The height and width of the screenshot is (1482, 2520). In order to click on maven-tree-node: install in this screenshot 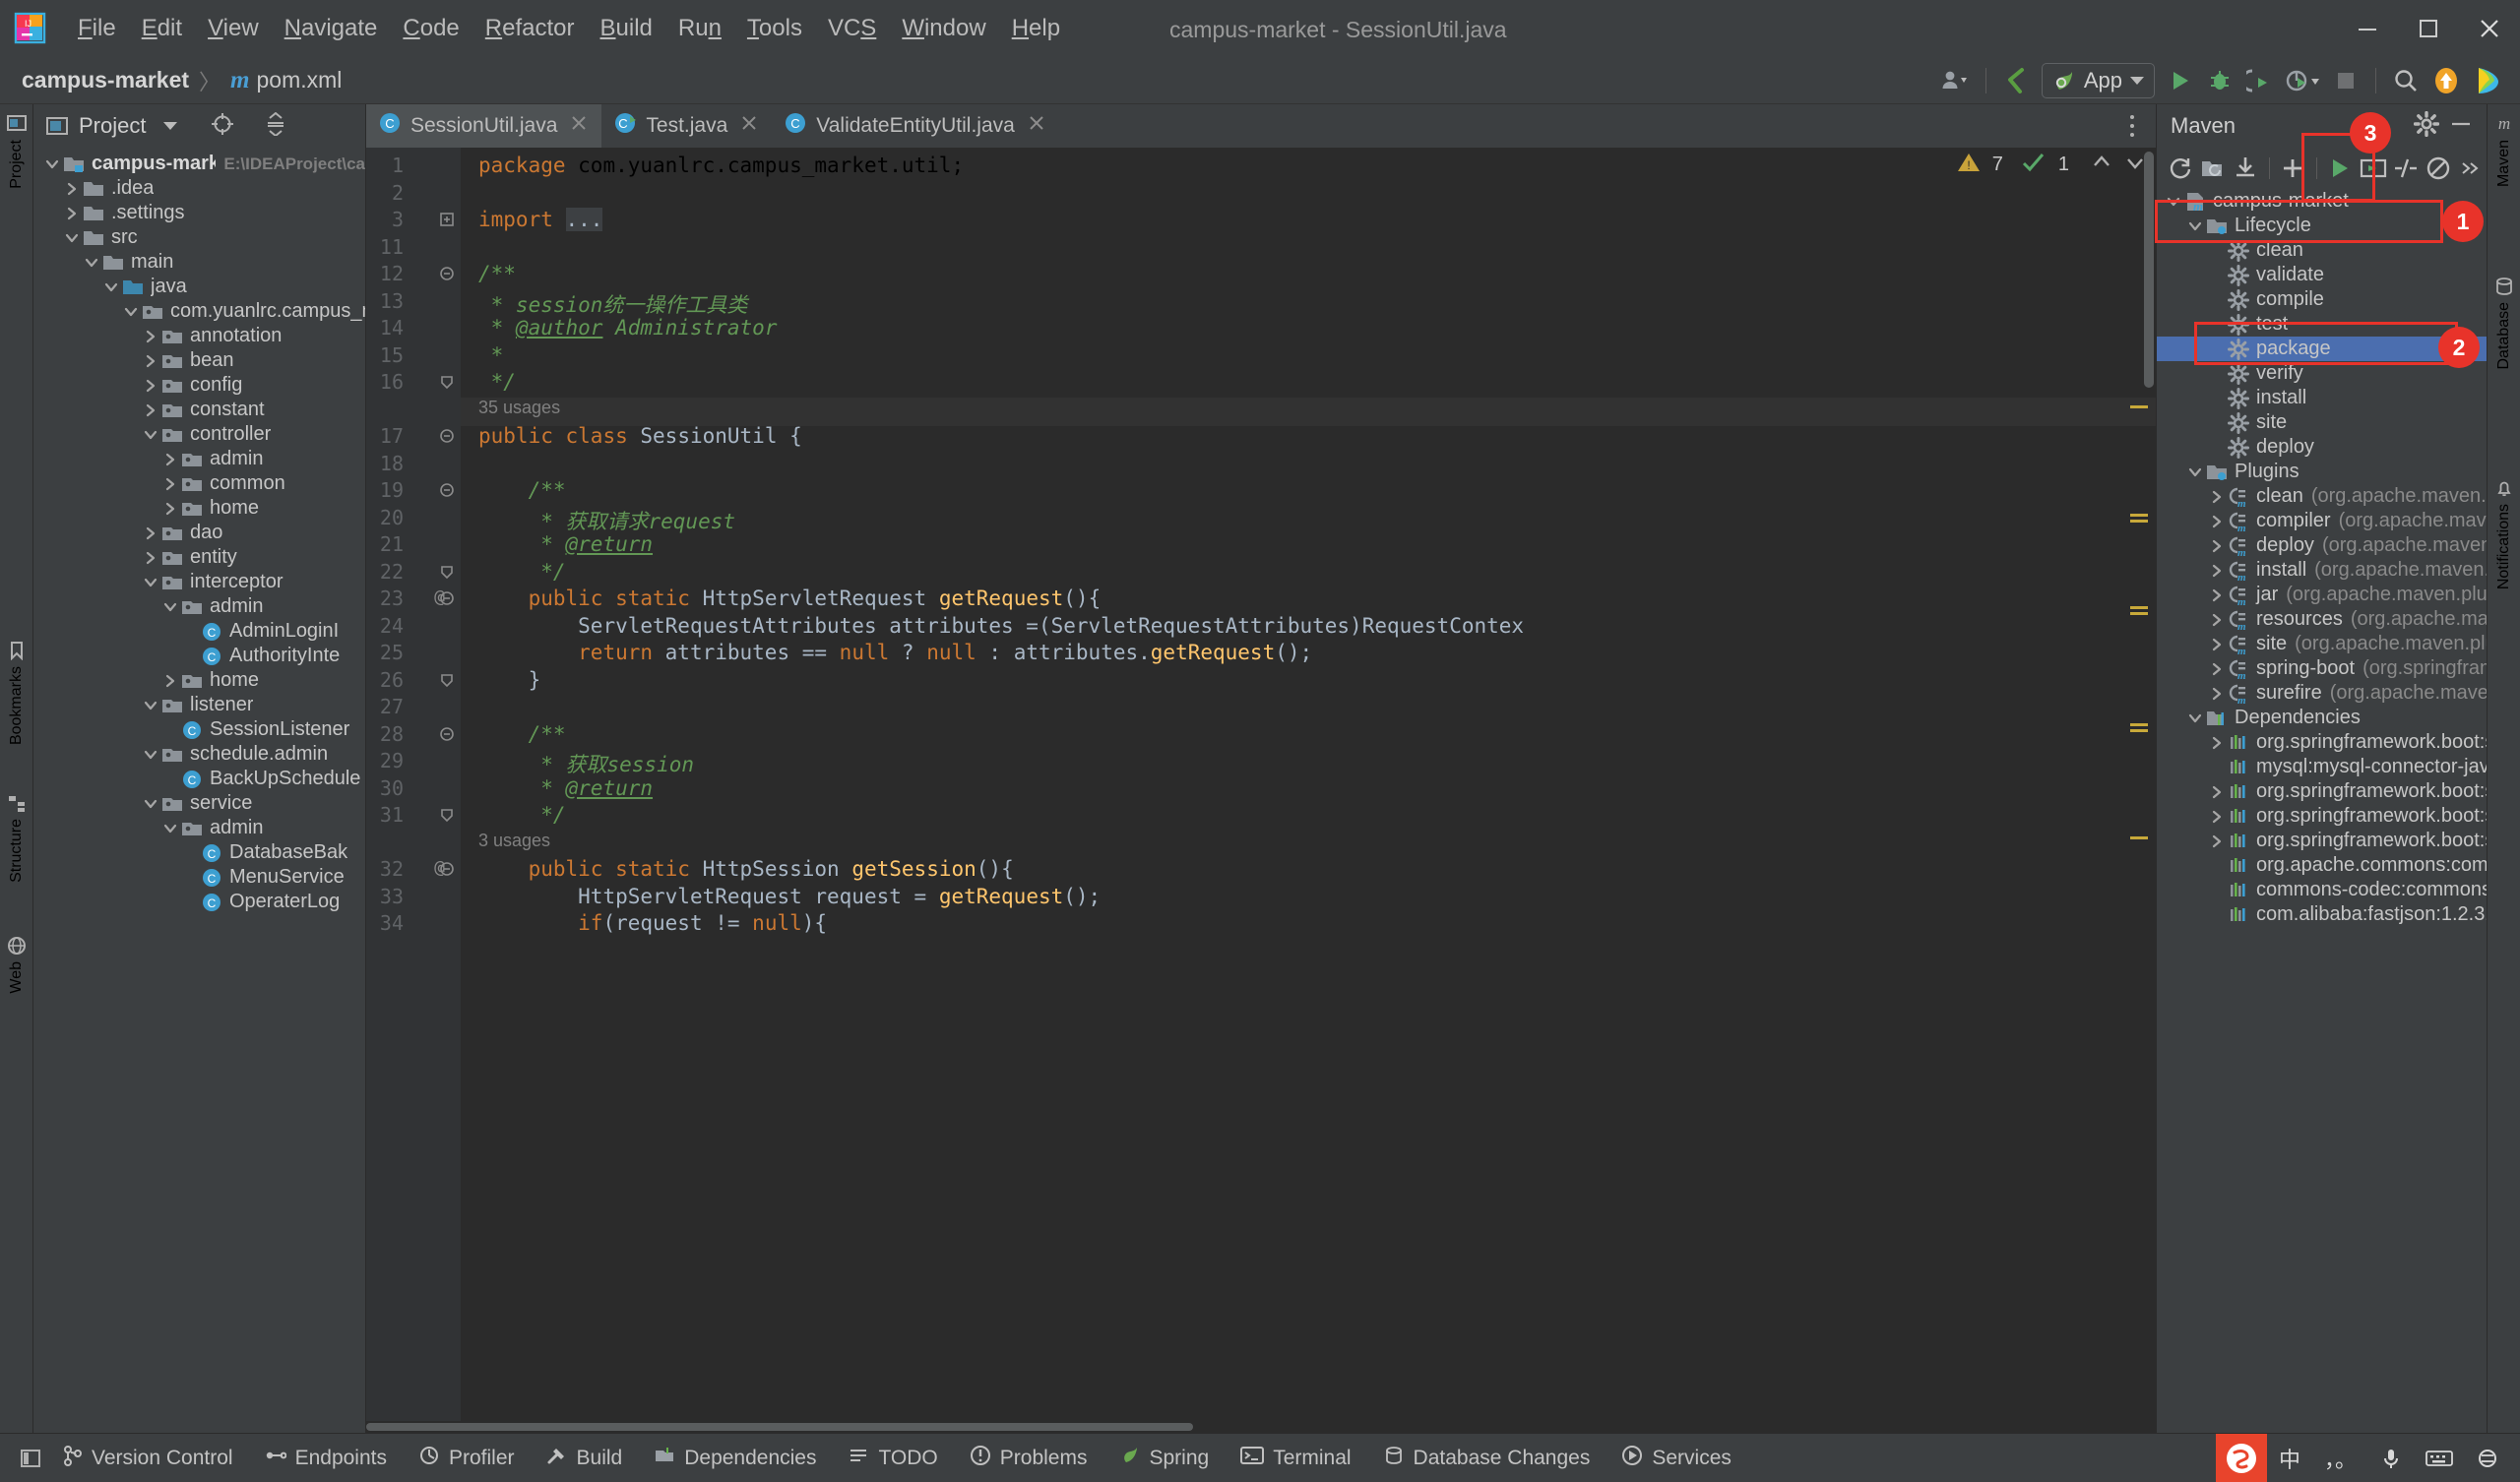, I will do `click(2322, 398)`.